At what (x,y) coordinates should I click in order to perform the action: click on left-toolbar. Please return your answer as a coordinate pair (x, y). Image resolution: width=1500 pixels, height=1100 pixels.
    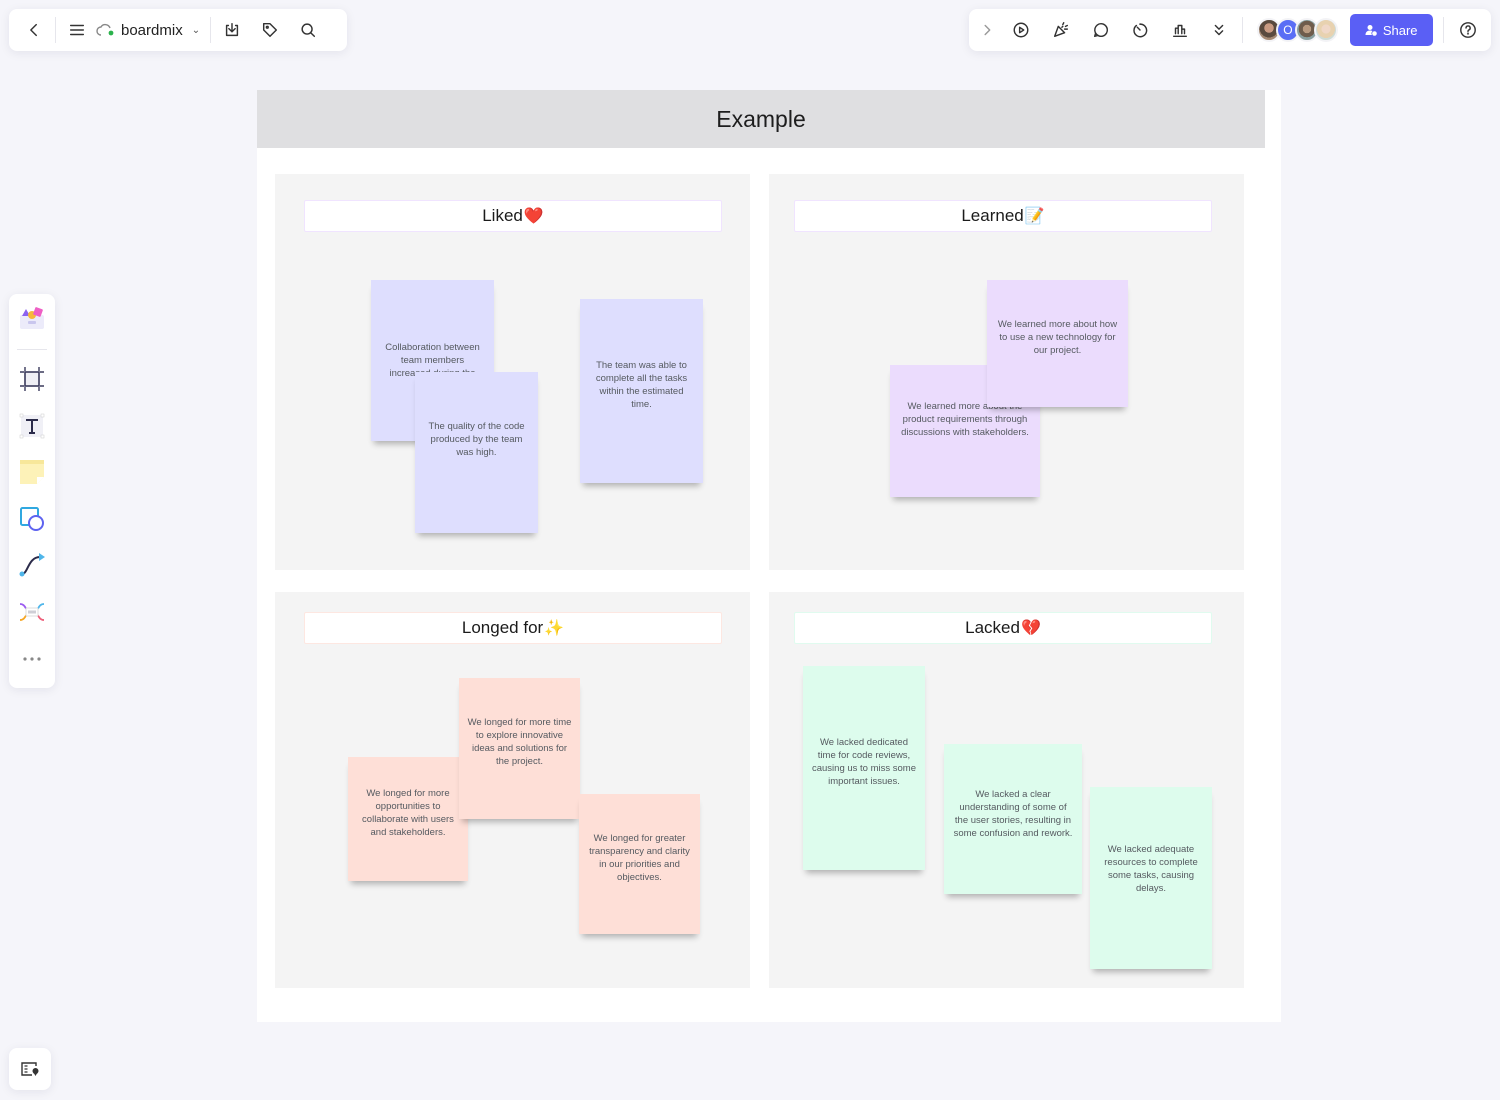
    Looking at the image, I should click on (32, 491).